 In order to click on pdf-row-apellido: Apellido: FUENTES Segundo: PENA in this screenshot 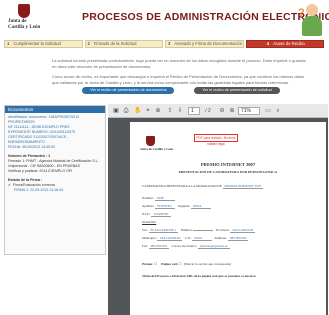, I will do `click(177, 206)`.